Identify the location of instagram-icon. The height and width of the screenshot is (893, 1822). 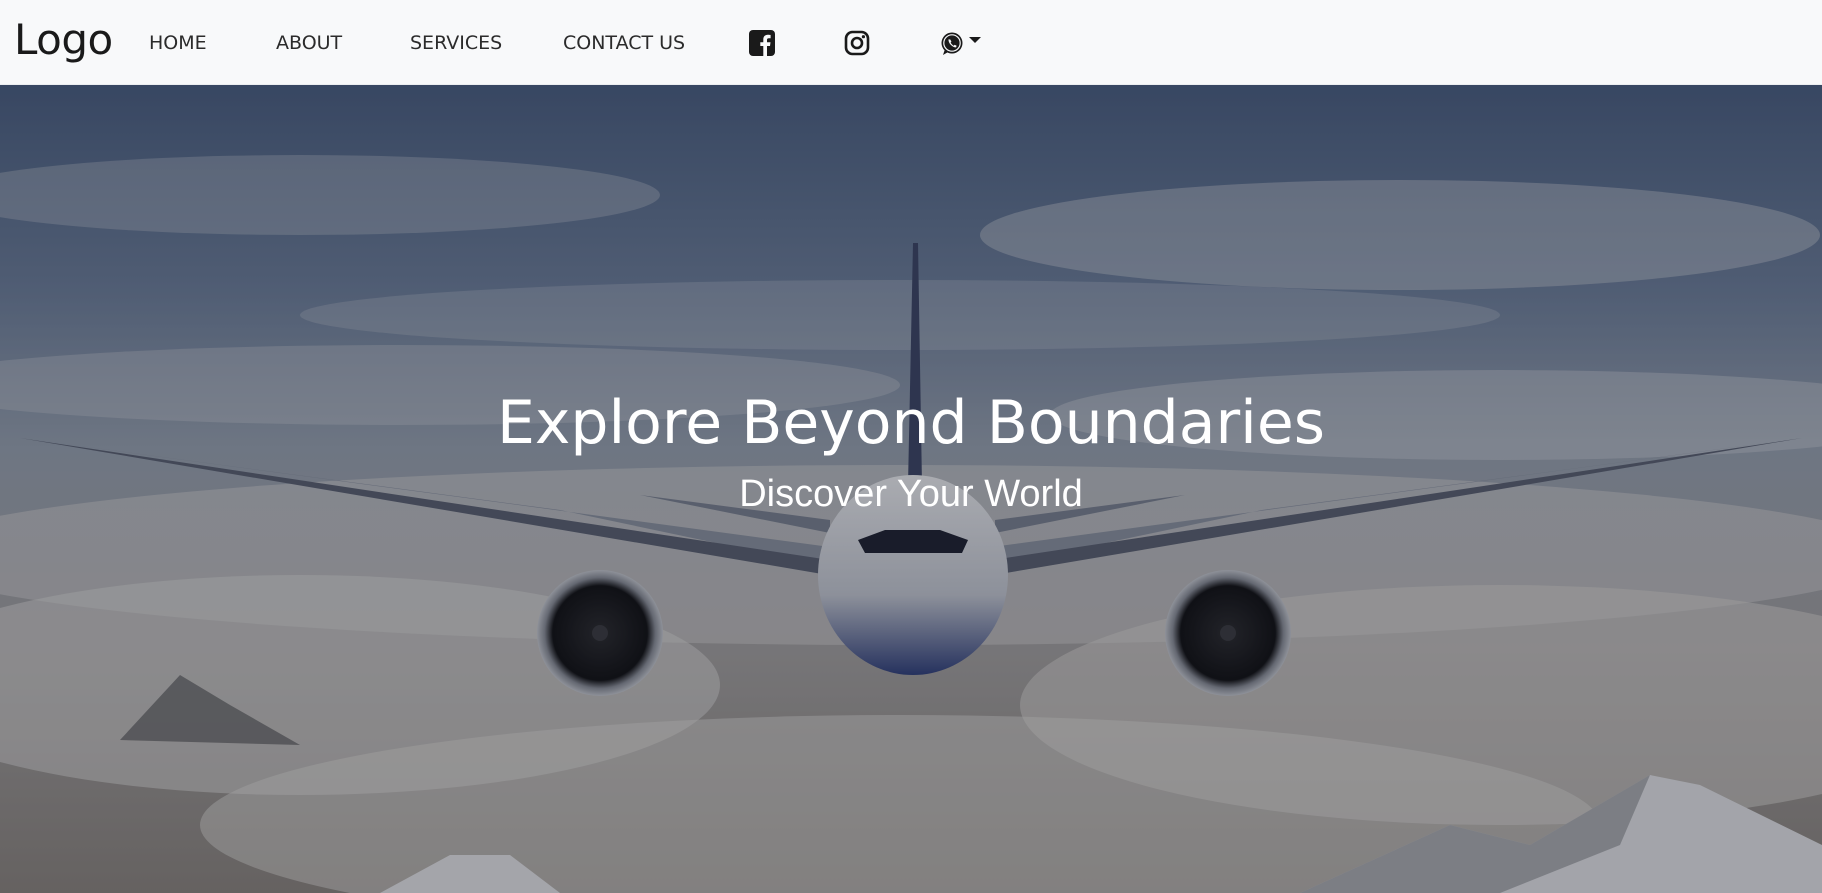
(857, 43).